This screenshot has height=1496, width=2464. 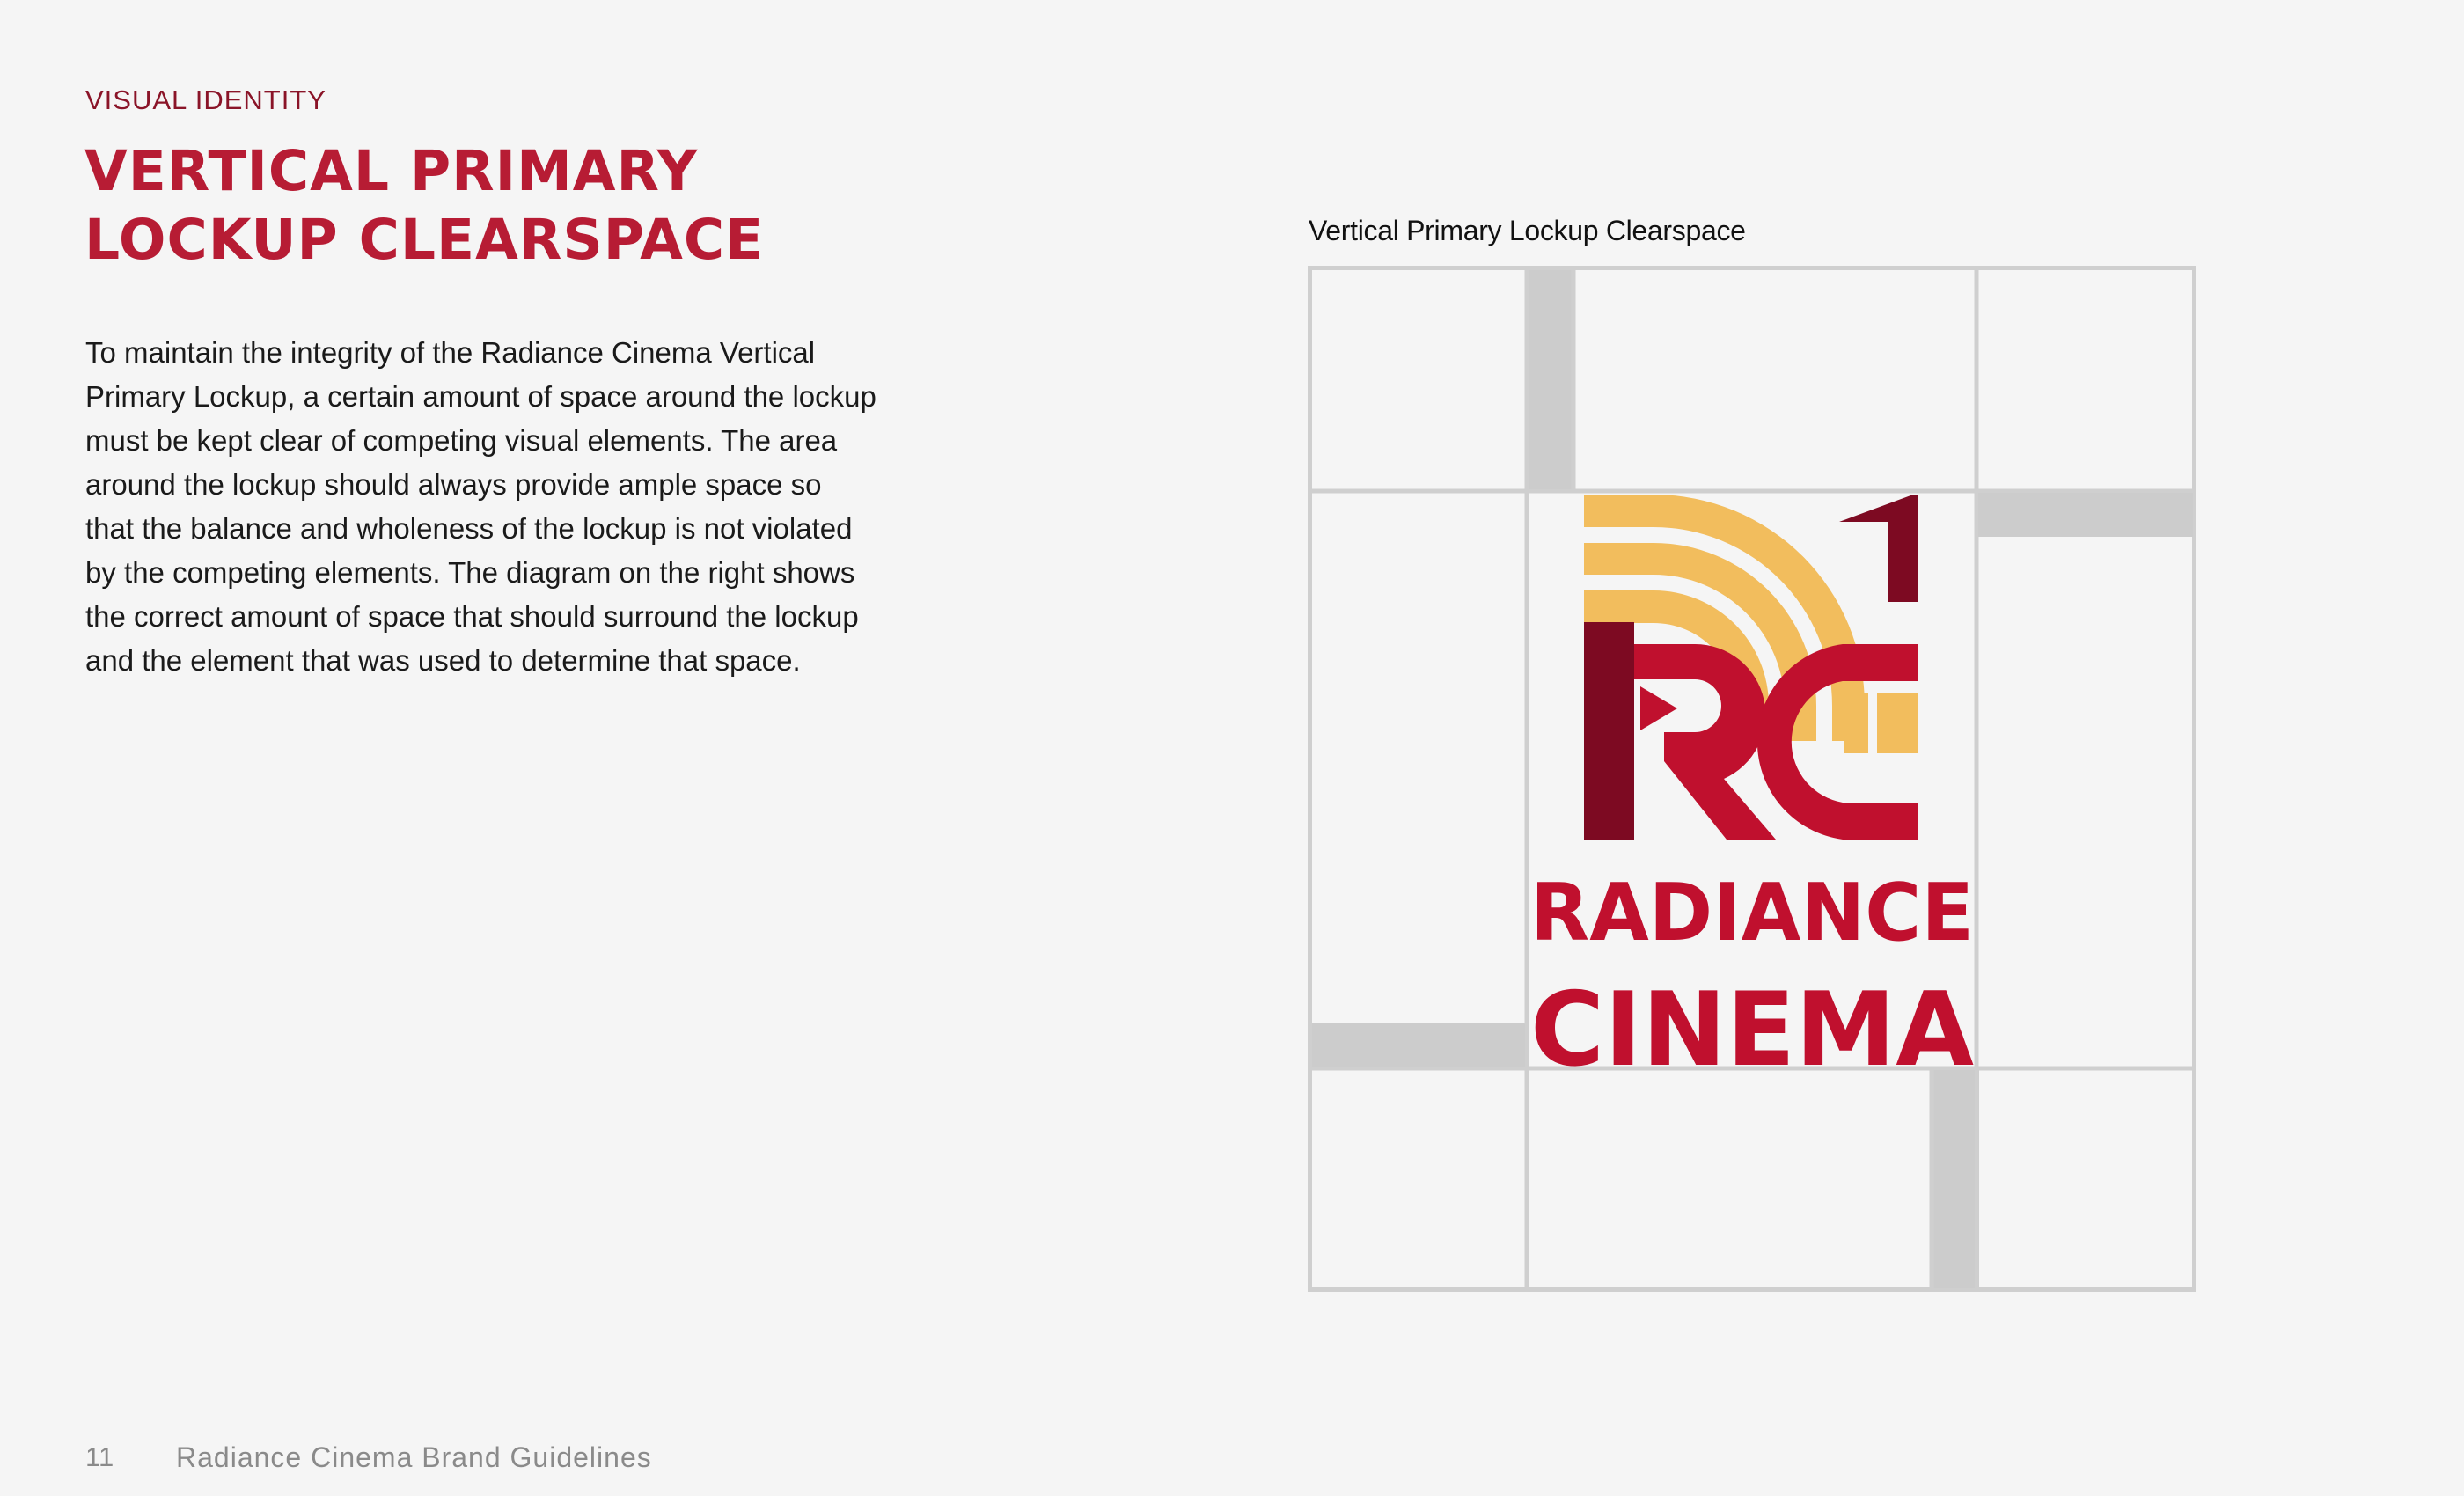 What do you see at coordinates (1752, 792) in the screenshot?
I see `radiance-cinema-logo: RADIANCE CINEMA` at bounding box center [1752, 792].